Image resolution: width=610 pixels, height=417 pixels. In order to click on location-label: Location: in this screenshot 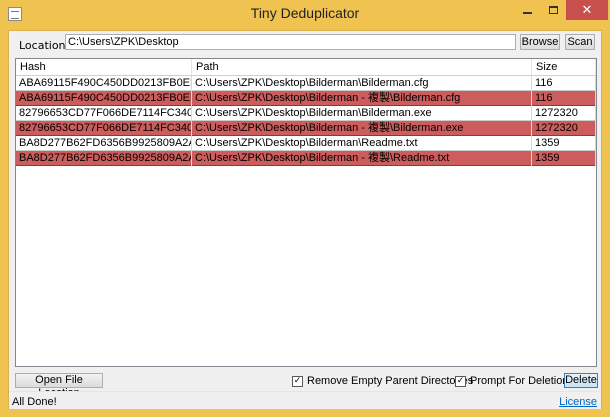, I will do `click(44, 45)`.